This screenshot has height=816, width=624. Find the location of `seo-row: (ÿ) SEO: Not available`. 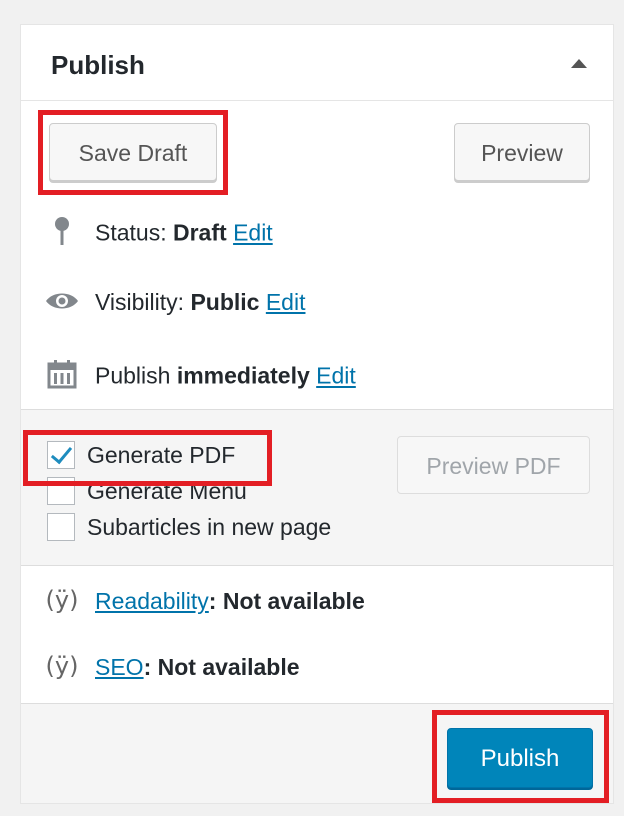

seo-row: (ÿ) SEO: Not available is located at coordinates (172, 668).